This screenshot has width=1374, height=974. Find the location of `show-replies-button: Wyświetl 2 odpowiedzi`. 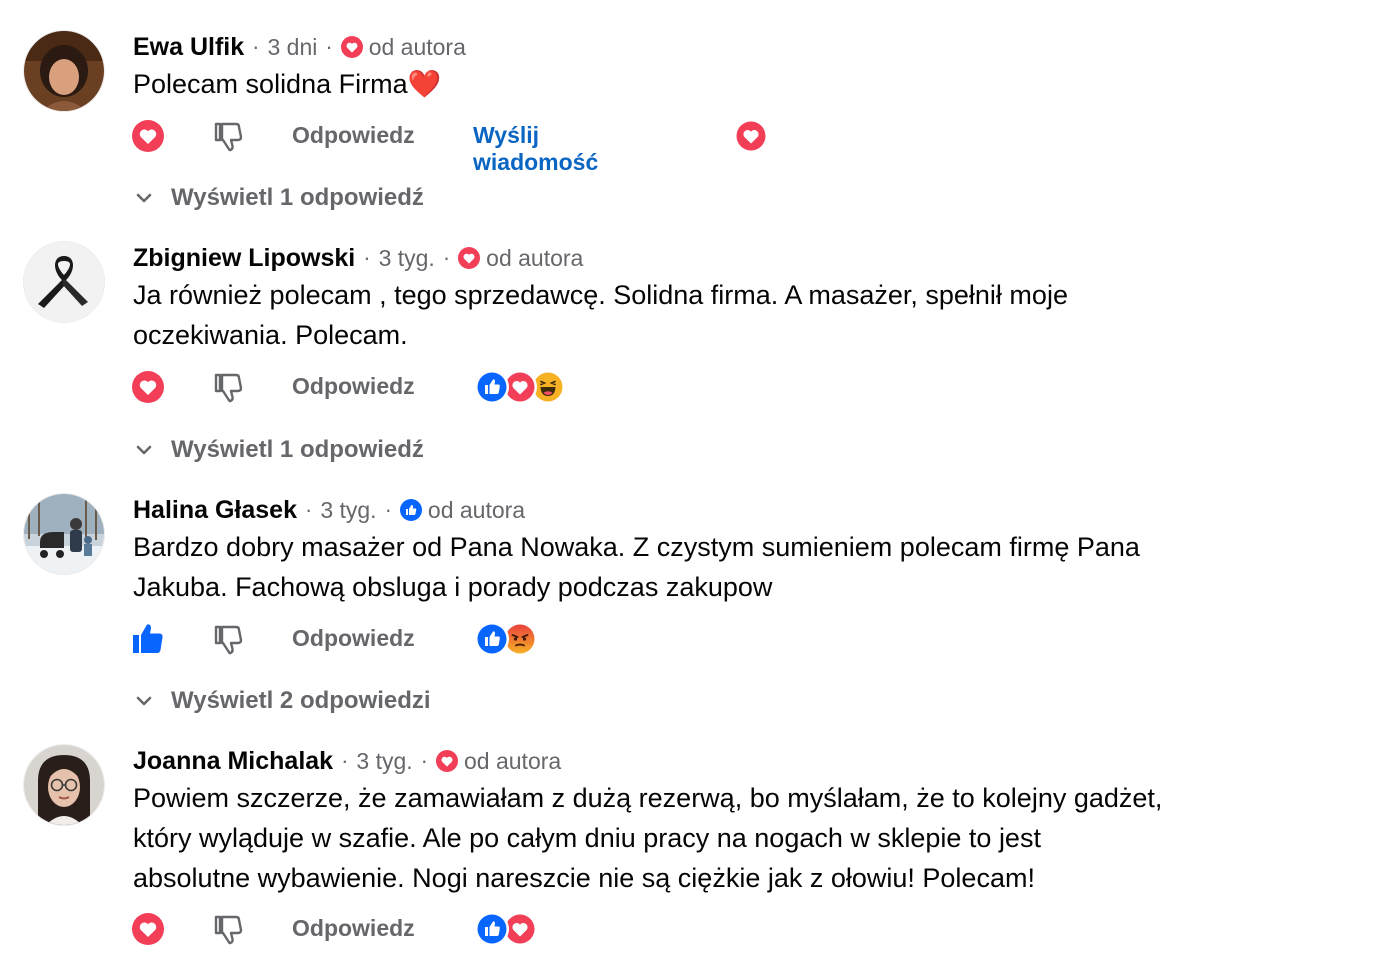

show-replies-button: Wyświetl 2 odpowiedzi is located at coordinates (282, 701).